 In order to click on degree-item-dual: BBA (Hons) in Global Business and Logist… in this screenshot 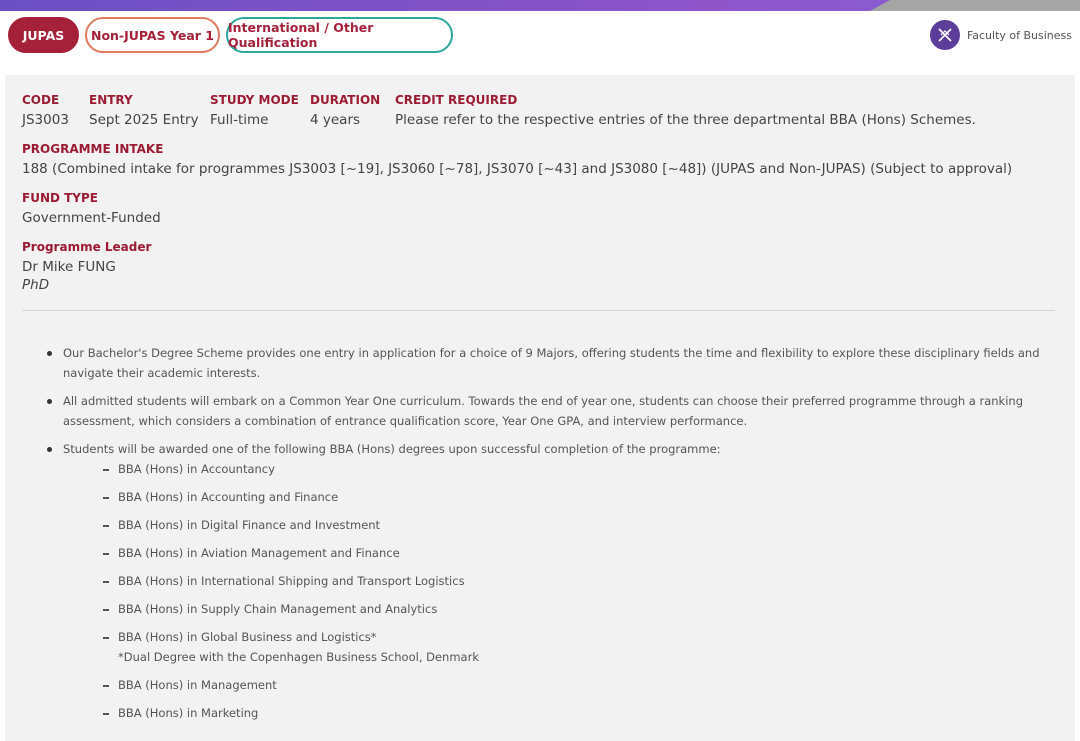, I will do `click(579, 647)`.